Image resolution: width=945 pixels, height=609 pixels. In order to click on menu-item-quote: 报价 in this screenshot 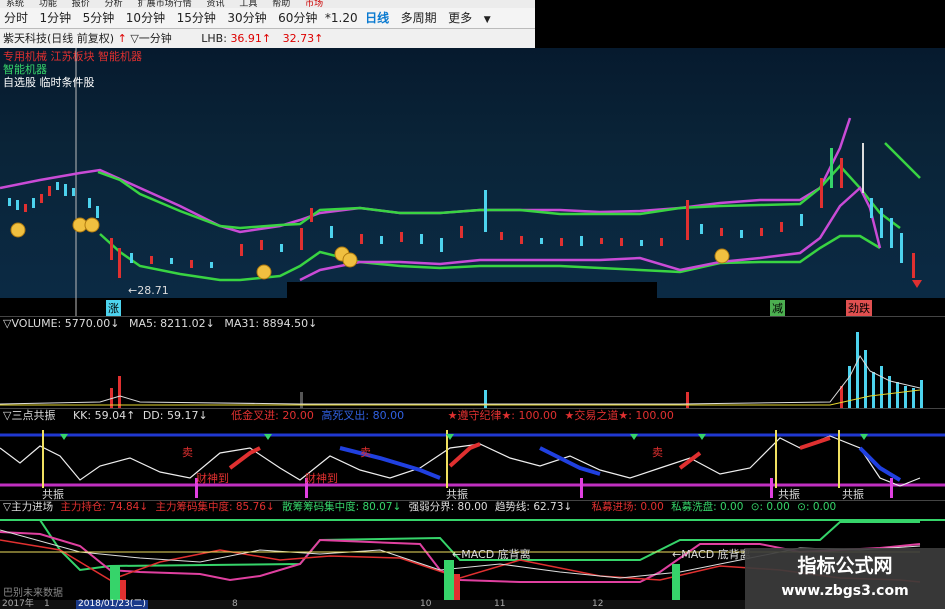, I will do `click(81, 4)`.